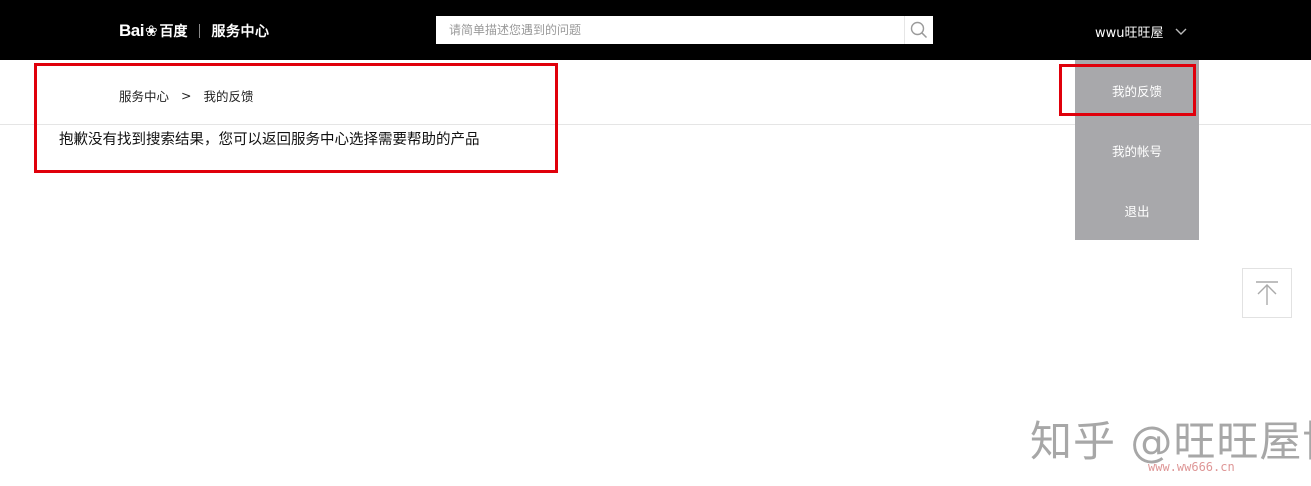  I want to click on magnifier-icon, so click(919, 30).